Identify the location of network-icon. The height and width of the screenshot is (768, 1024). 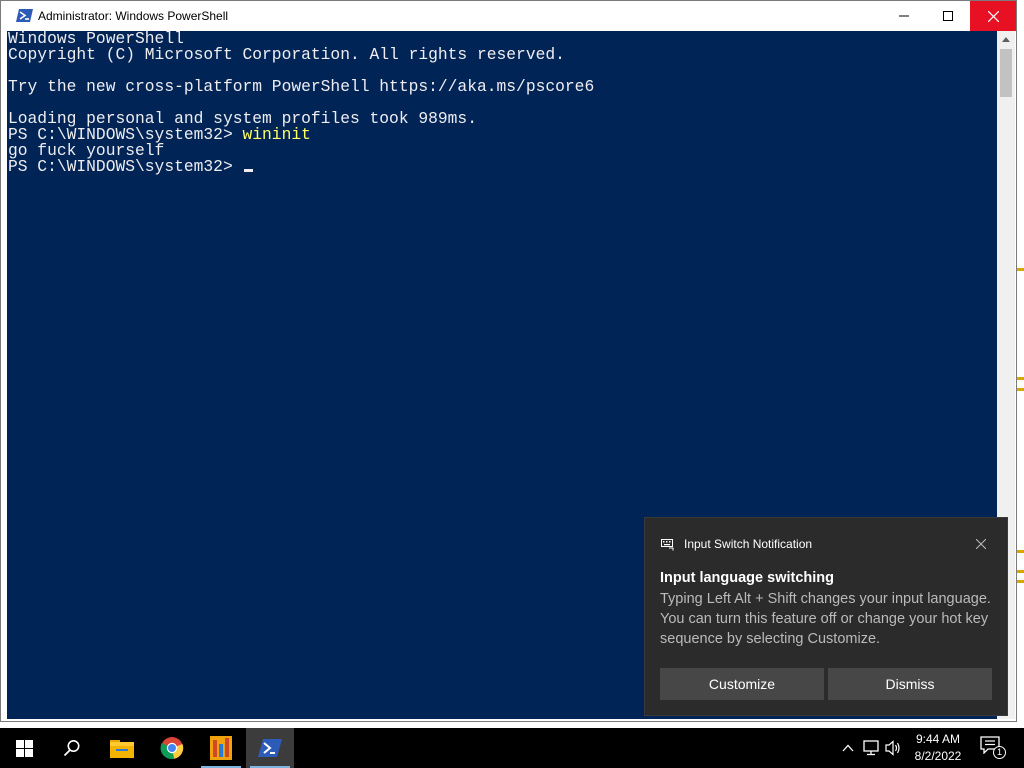
(871, 748).